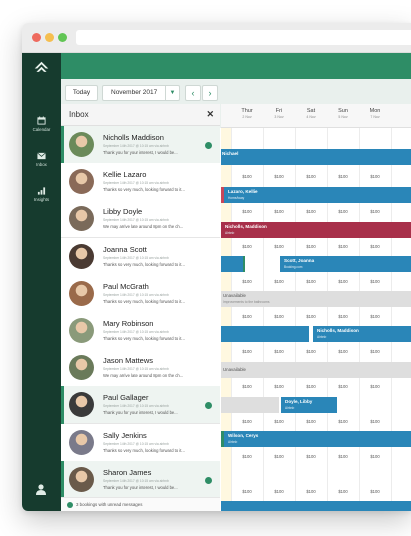 Image resolution: width=411 pixels, height=536 pixels. I want to click on close-icon: ✕, so click(210, 114).